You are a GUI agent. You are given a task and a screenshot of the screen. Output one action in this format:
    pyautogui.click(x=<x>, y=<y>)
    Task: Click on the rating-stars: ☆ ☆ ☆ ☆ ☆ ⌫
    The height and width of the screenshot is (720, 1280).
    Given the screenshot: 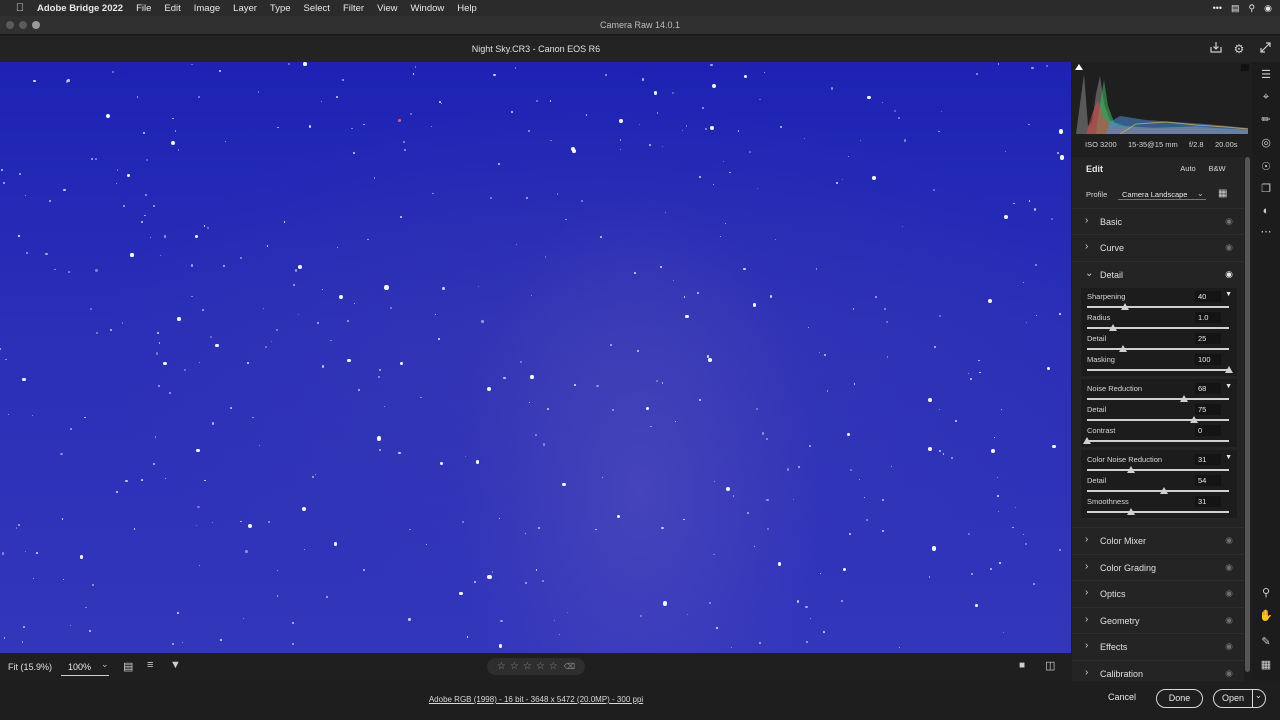 What is the action you would take?
    pyautogui.click(x=536, y=666)
    